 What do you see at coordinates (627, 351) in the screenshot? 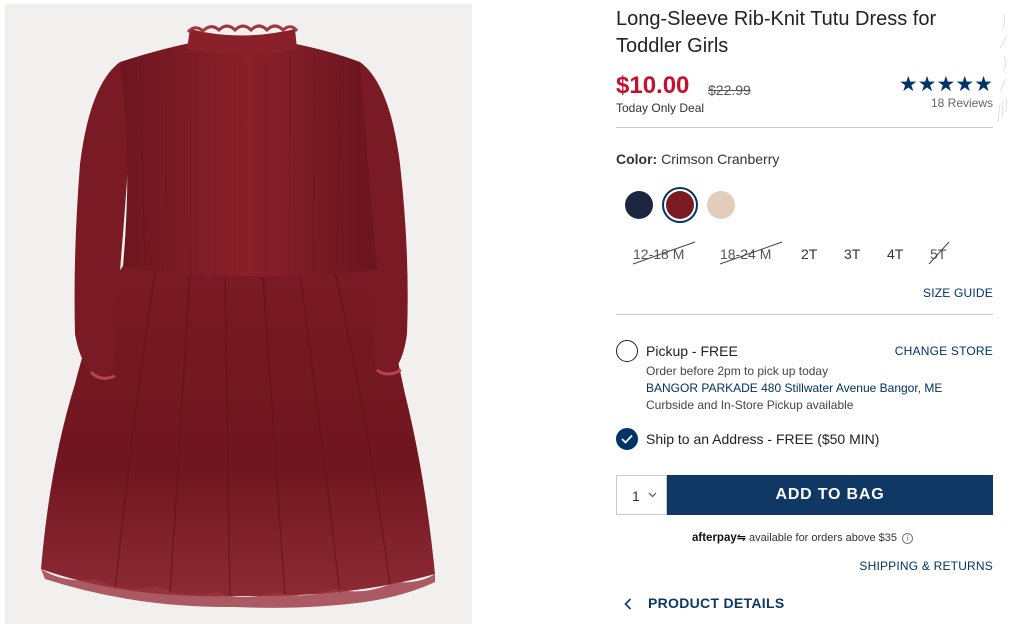
I see `pickup-radio` at bounding box center [627, 351].